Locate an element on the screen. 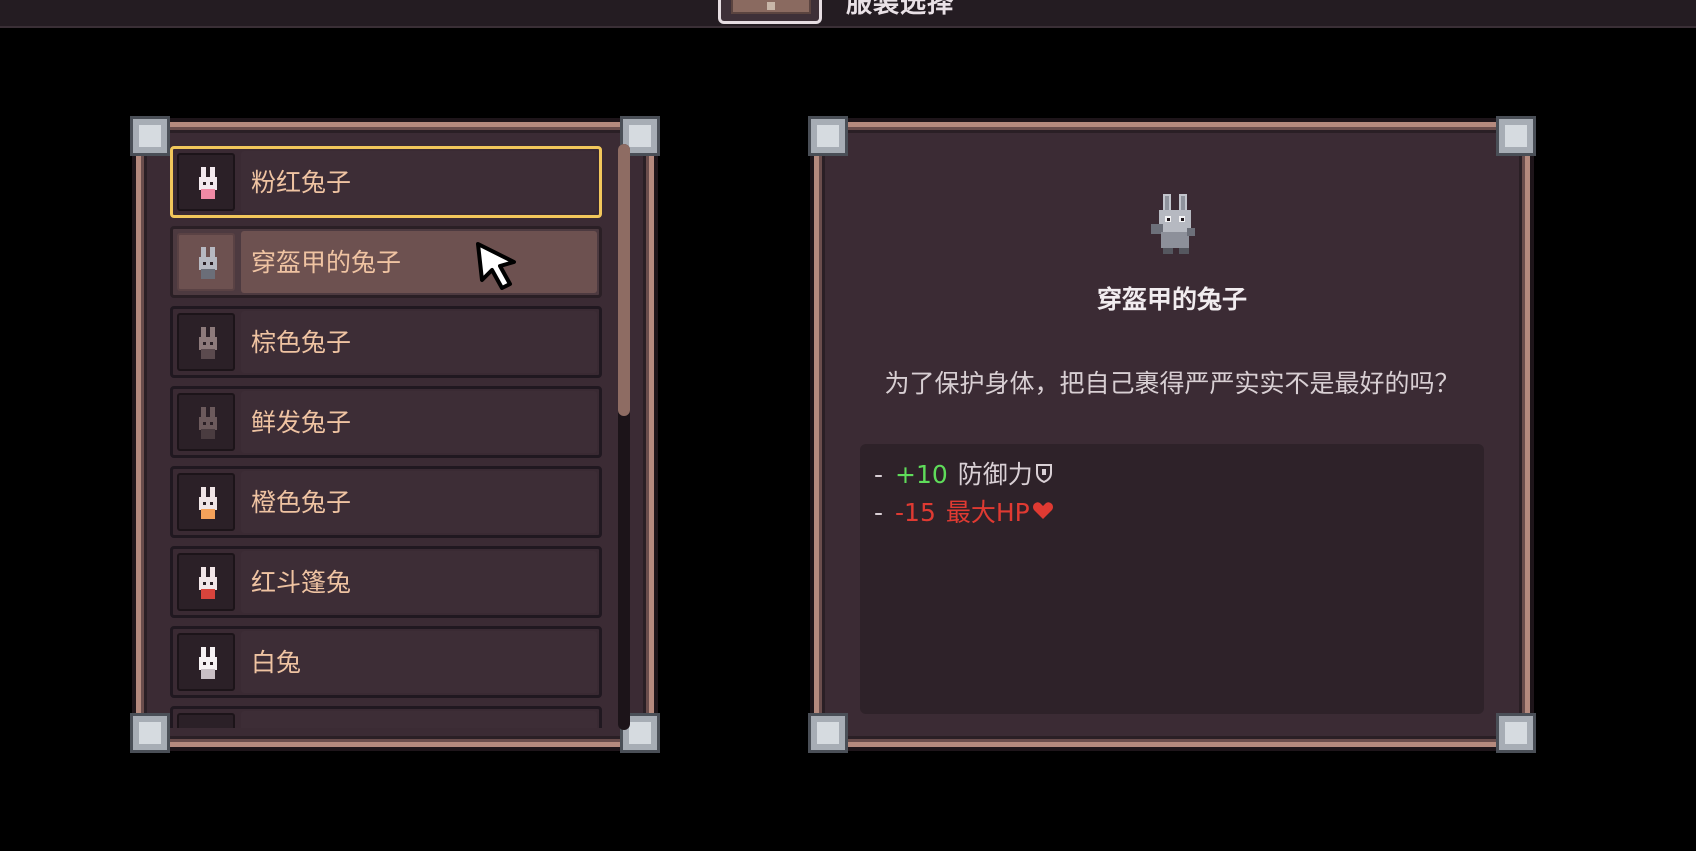 This screenshot has width=1696, height=851. stat-defense: - +10 防御力 is located at coordinates (963, 475).